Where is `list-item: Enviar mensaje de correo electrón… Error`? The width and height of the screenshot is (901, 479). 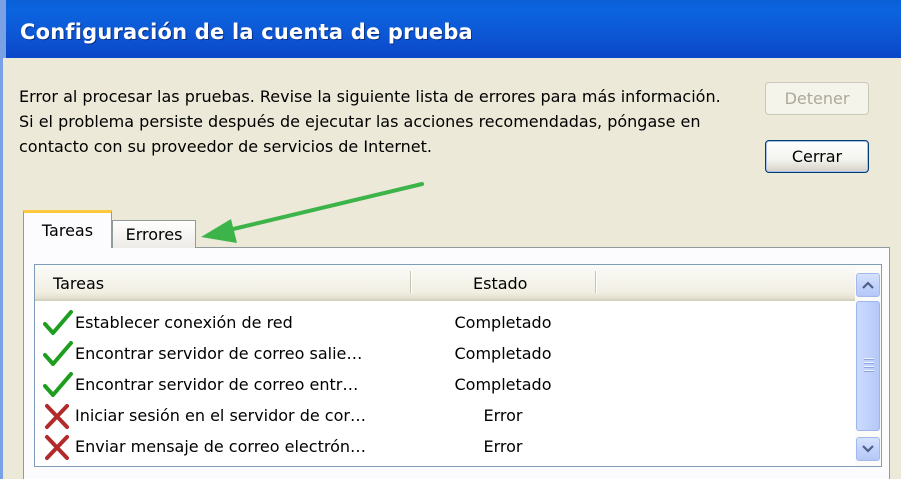
list-item: Enviar mensaje de correo electrón… Error is located at coordinates (445, 447).